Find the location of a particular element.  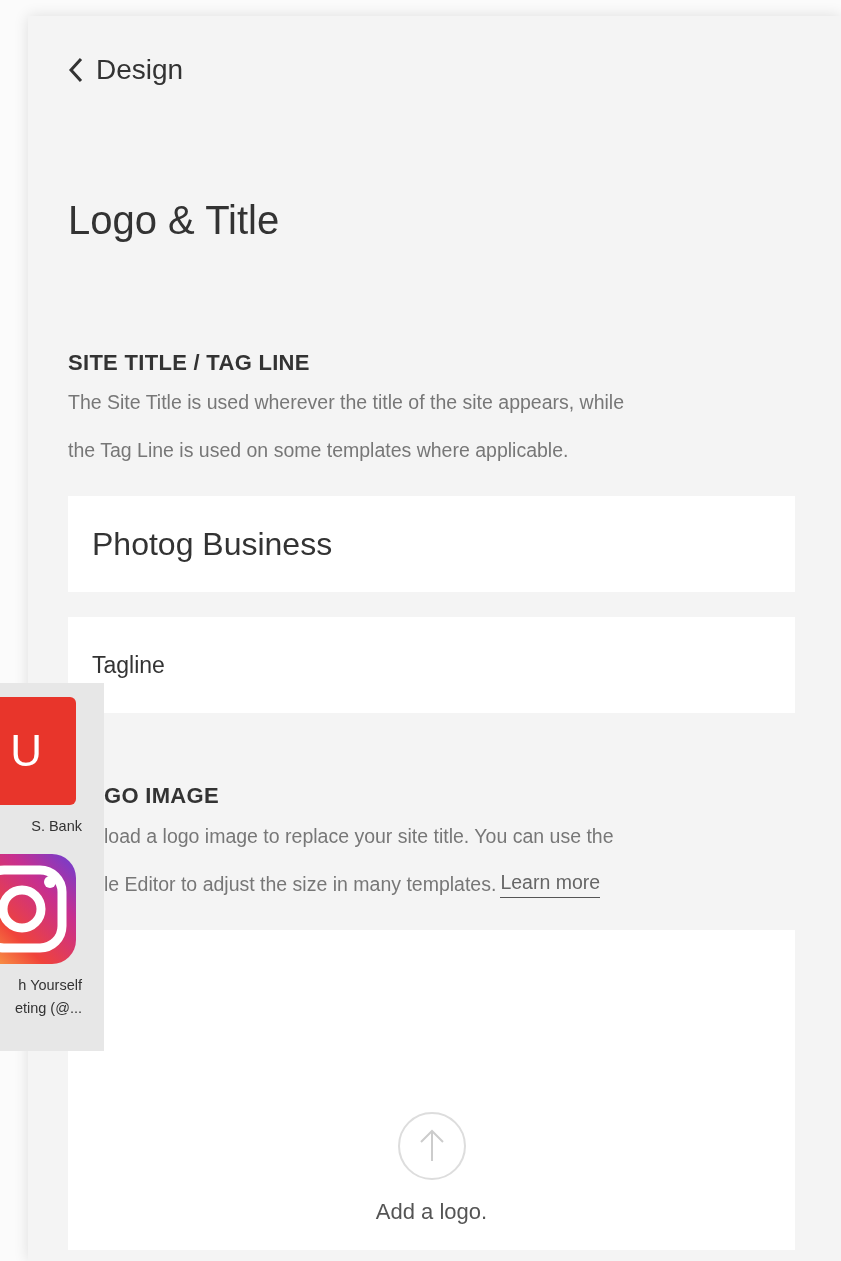

description-text: the Tag Line is used on some templates where applicable. is located at coordinates (319, 451).